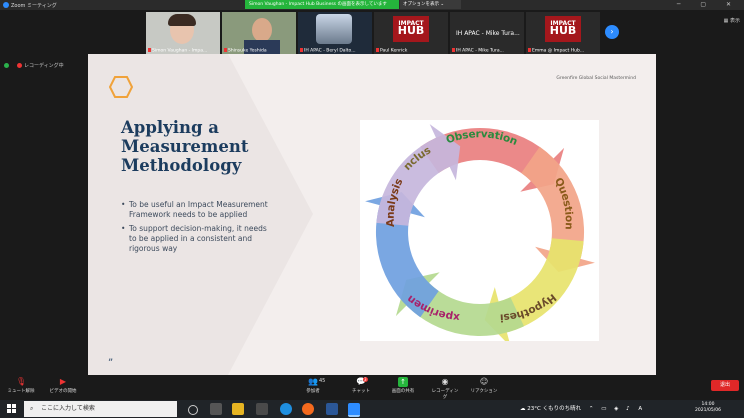 This screenshot has width=744, height=418. Describe the element at coordinates (322, 381) in the screenshot. I see `participants-count: 45` at that location.